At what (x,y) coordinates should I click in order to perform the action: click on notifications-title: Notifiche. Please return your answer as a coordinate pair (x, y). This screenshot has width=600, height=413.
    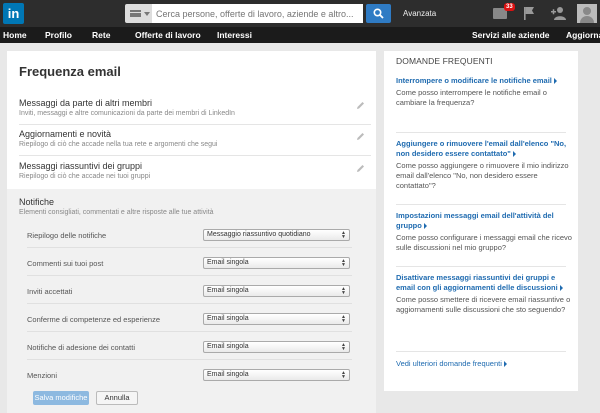
    Looking at the image, I should click on (37, 202).